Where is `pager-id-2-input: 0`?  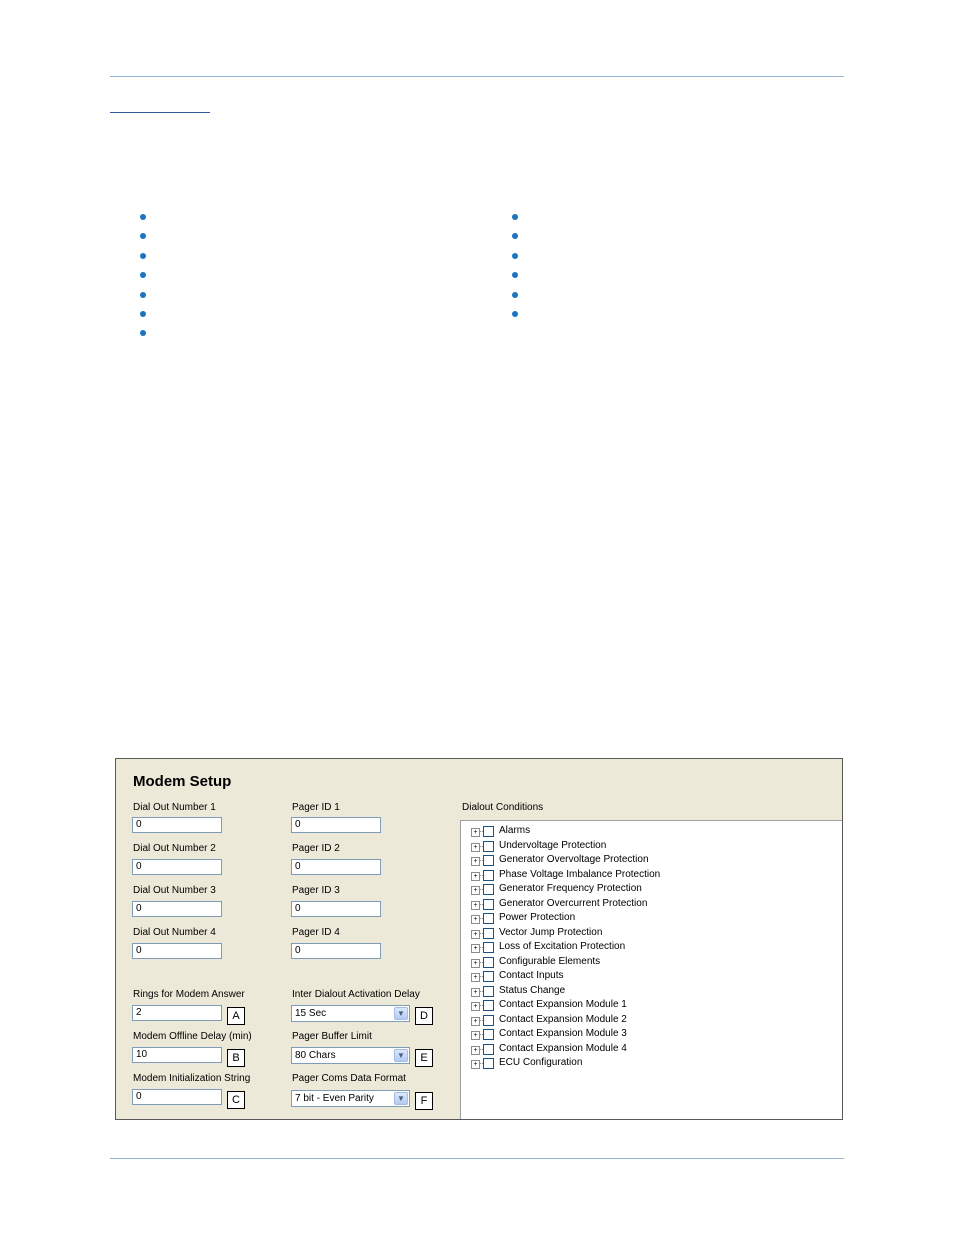 pager-id-2-input: 0 is located at coordinates (336, 867).